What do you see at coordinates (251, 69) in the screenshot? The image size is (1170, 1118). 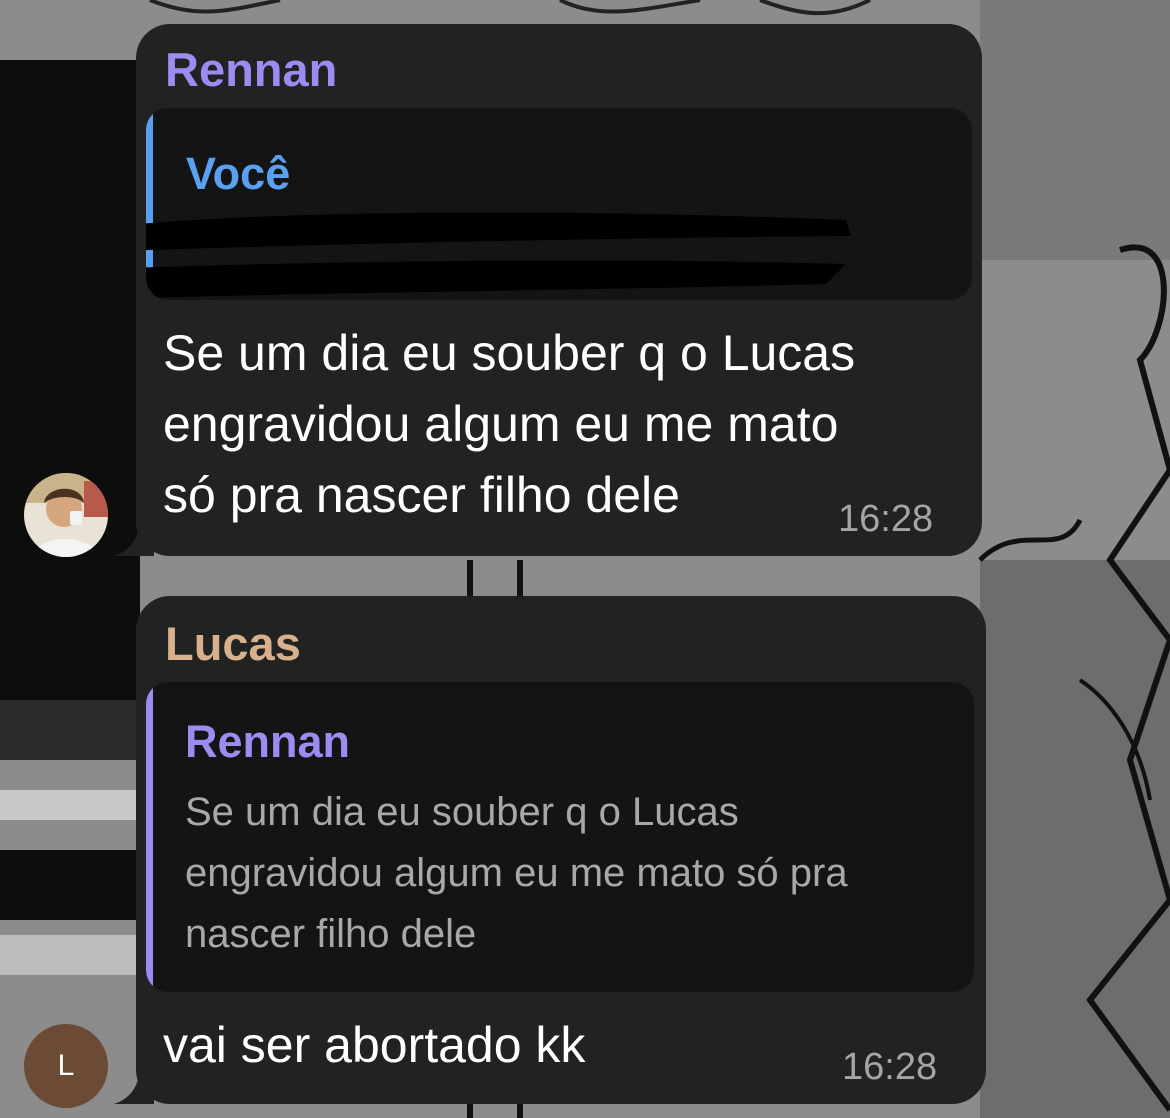 I see `sender-name: Rennan` at bounding box center [251, 69].